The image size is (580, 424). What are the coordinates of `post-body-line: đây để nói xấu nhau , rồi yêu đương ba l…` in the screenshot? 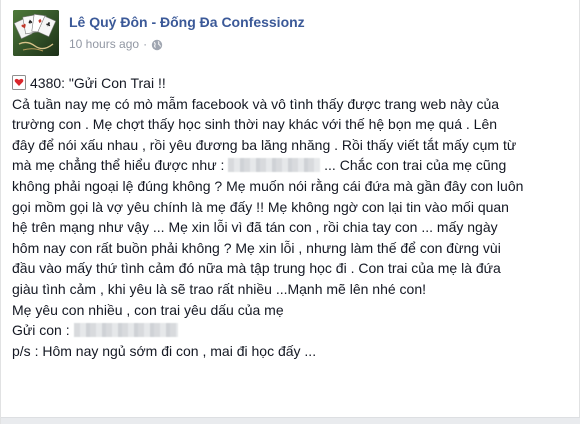 It's located at (264, 144).